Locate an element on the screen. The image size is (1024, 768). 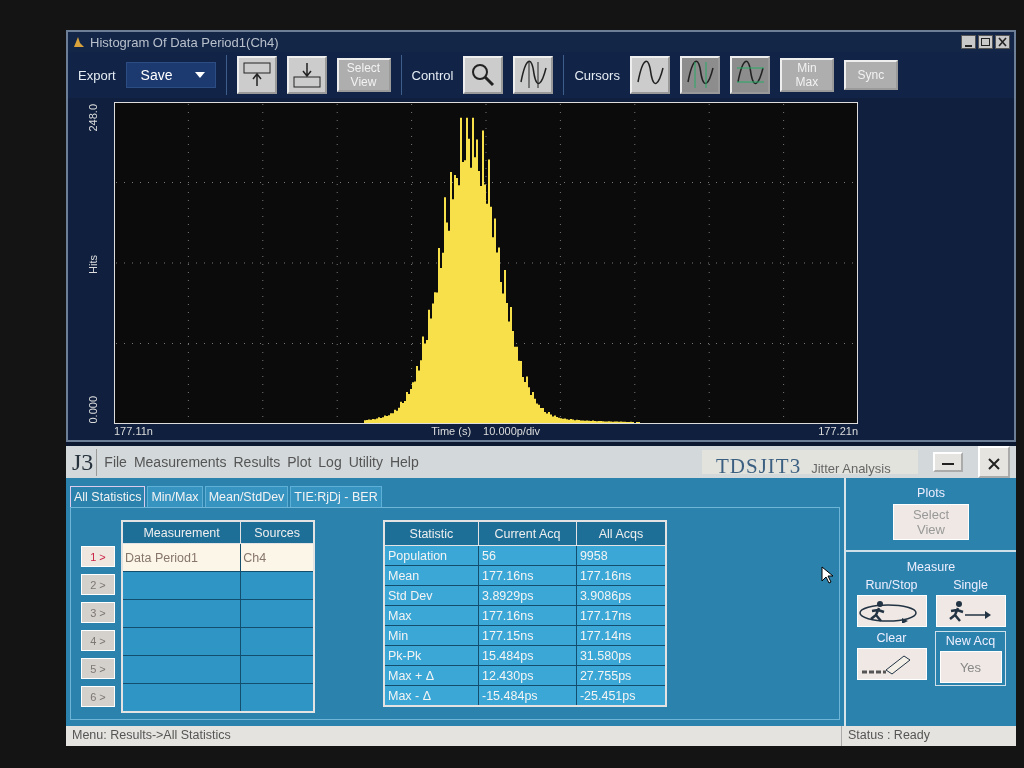
caret-icon is located at coordinates (199, 75).